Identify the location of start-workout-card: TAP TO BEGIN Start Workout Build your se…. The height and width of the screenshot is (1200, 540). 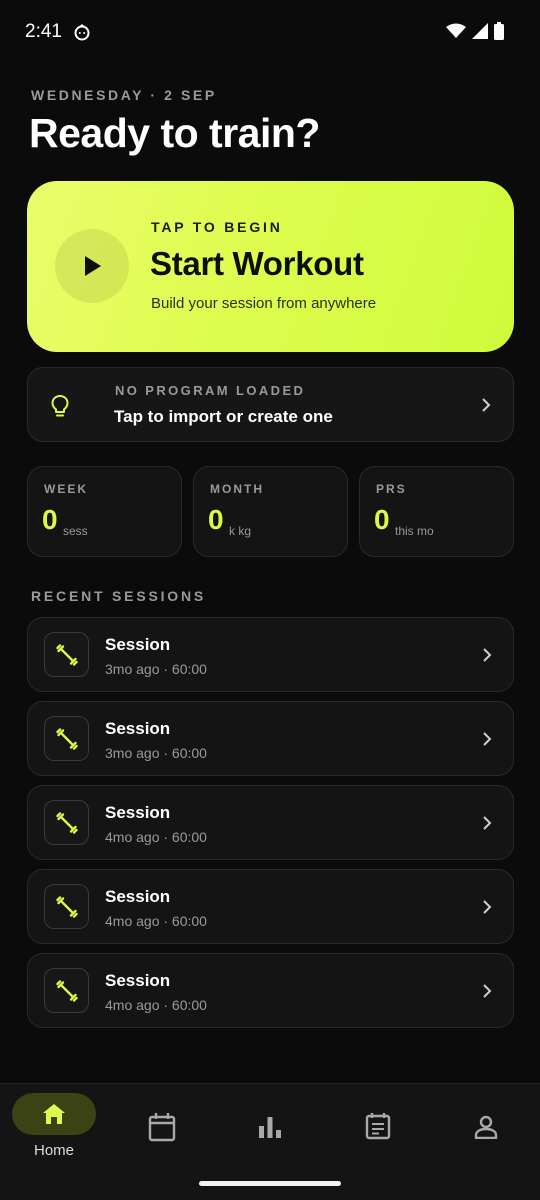
(270, 266).